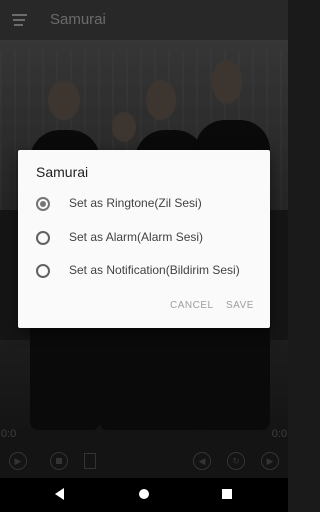 The width and height of the screenshot is (320, 512). I want to click on option-label: Set as Notification(Bildirim Sesi), so click(154, 270).